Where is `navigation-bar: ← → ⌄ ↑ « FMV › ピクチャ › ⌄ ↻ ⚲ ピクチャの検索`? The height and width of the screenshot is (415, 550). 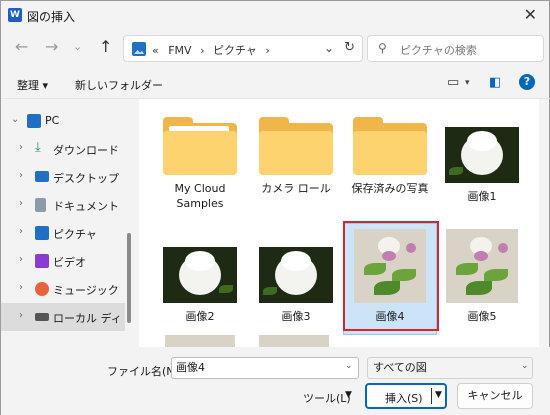 navigation-bar: ← → ⌄ ↑ « FMV › ピクチャ › ⌄ ↻ ⚲ ピクチャの検索 is located at coordinates (275, 48).